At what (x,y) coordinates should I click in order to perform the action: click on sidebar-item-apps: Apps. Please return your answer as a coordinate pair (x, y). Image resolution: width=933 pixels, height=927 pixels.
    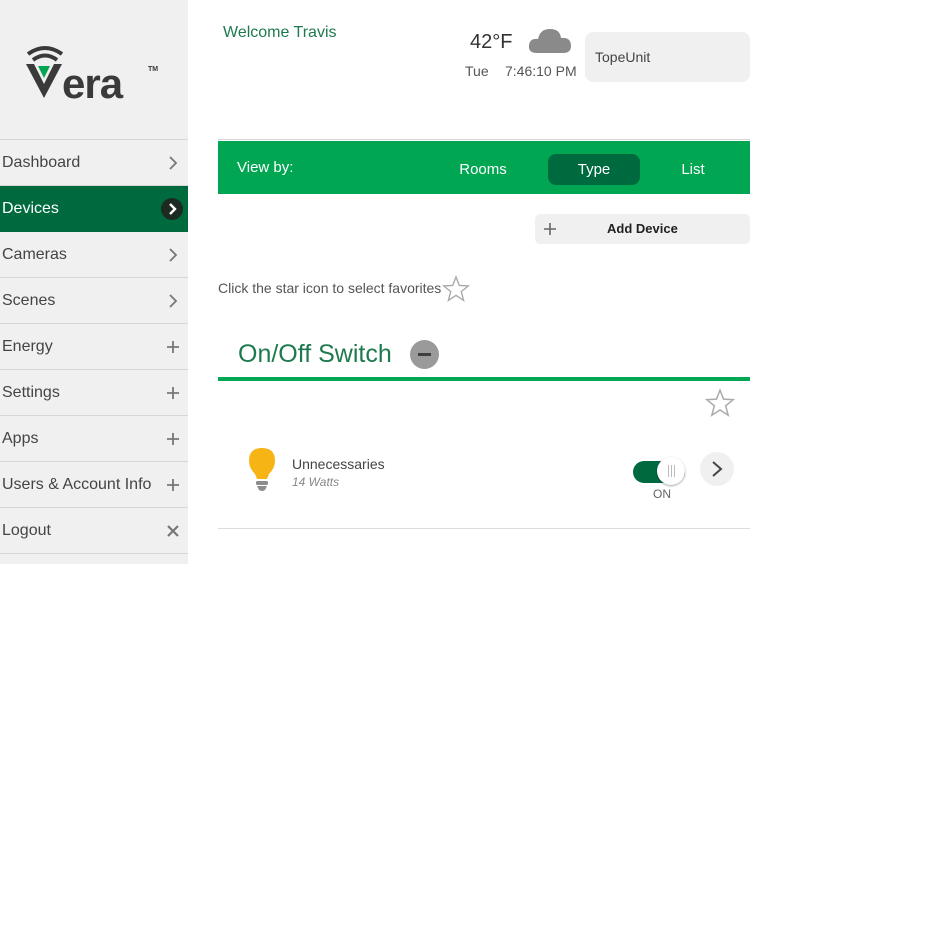
    Looking at the image, I should click on (94, 439).